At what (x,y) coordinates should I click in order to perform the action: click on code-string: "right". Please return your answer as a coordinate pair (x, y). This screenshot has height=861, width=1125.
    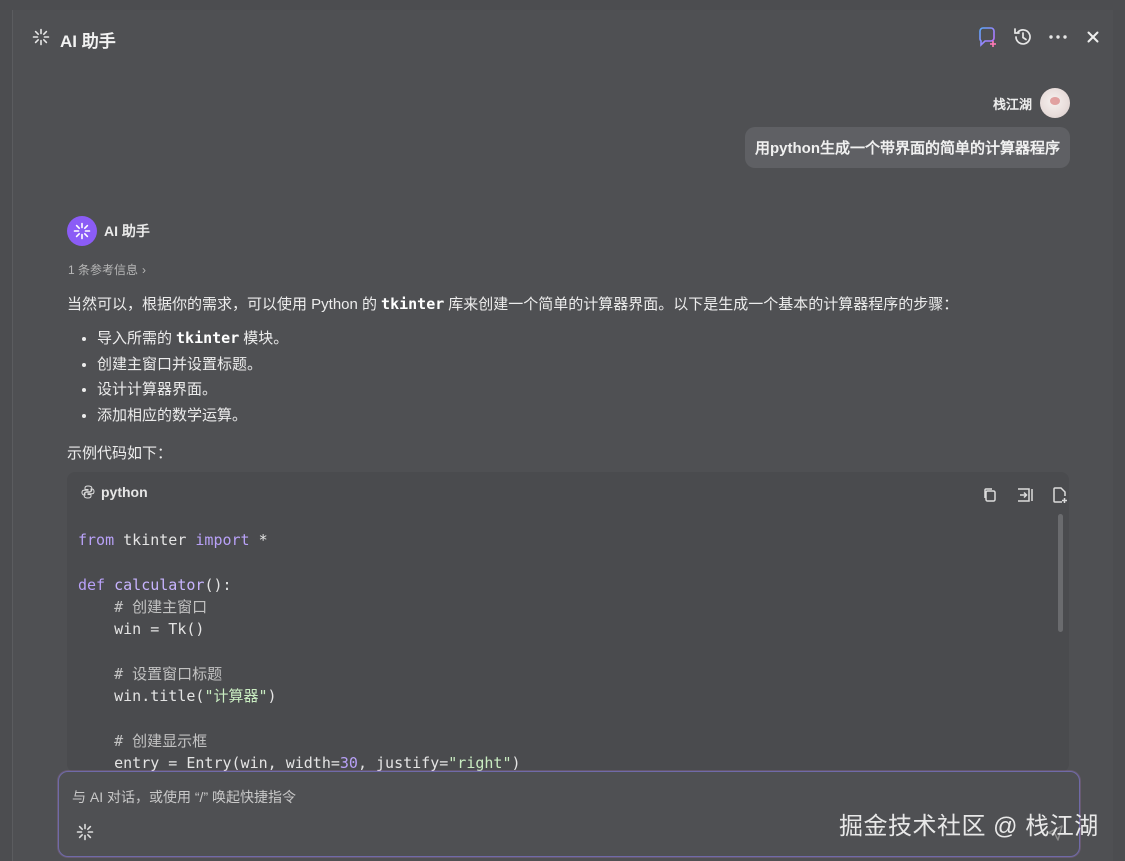
    Looking at the image, I should click on (480, 762).